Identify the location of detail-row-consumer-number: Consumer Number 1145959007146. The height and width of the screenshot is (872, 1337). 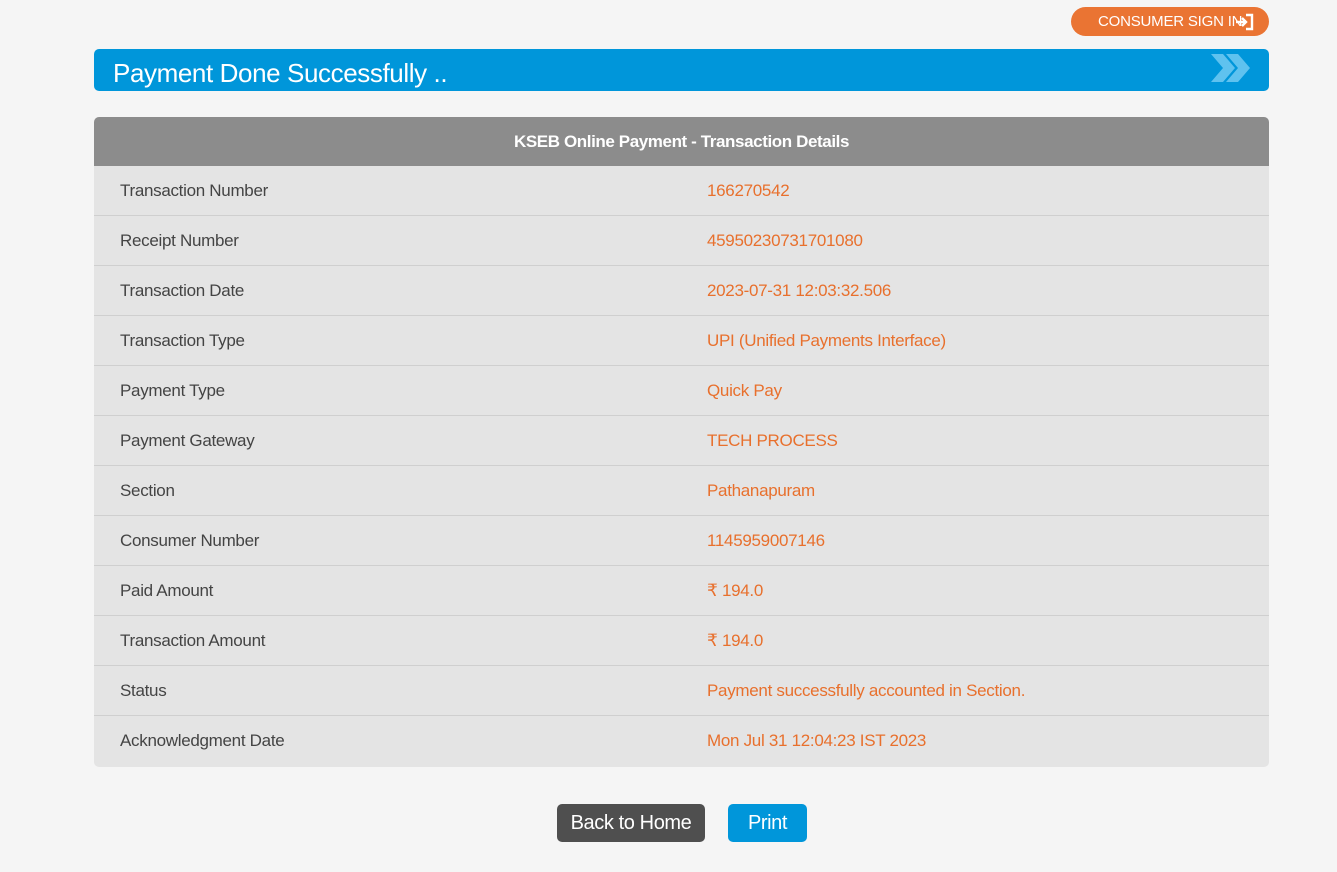
(681, 541).